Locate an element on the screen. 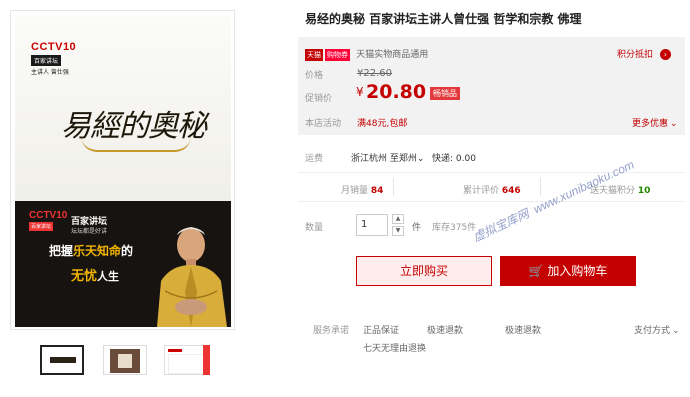 This screenshot has height=397, width=690. payment-method-dropdown: 支付方式 ⌄ is located at coordinates (657, 329).